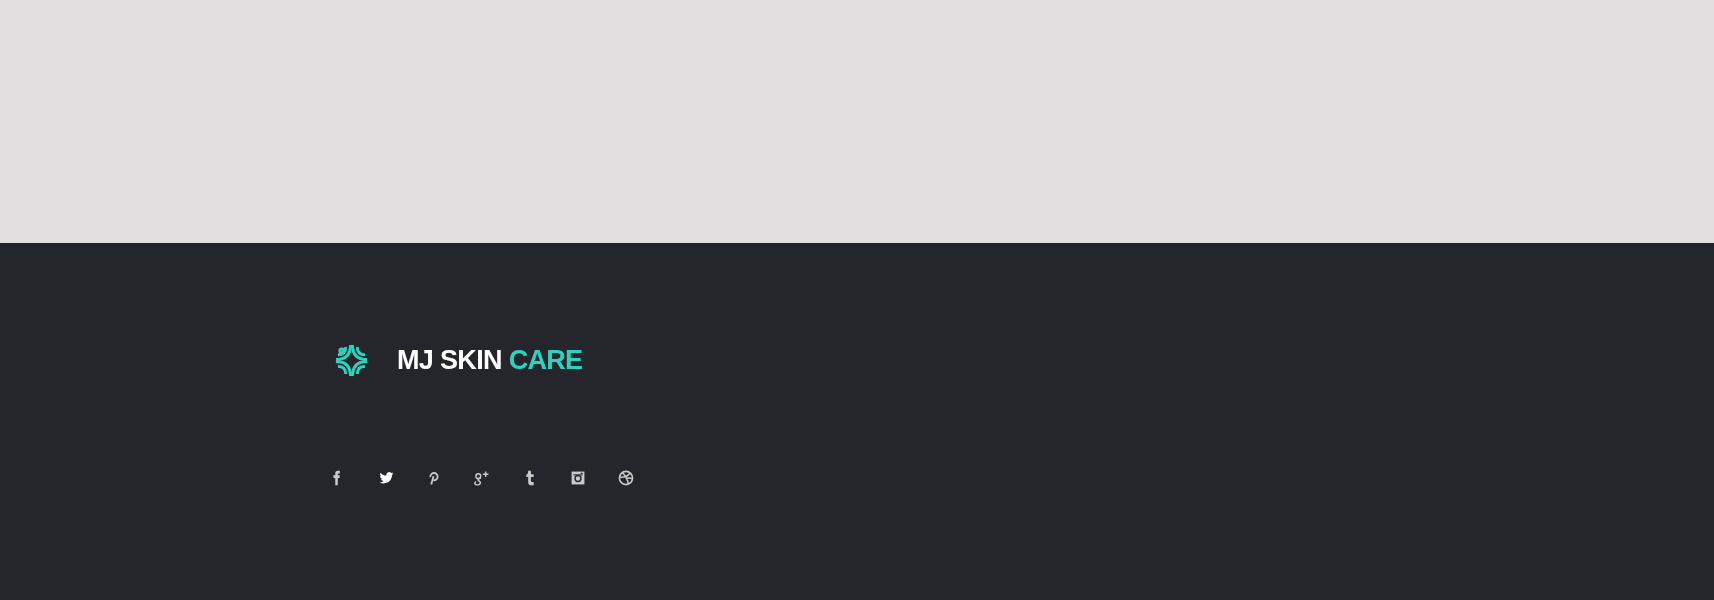  Describe the element at coordinates (351, 360) in the screenshot. I see `logo-icon` at that location.